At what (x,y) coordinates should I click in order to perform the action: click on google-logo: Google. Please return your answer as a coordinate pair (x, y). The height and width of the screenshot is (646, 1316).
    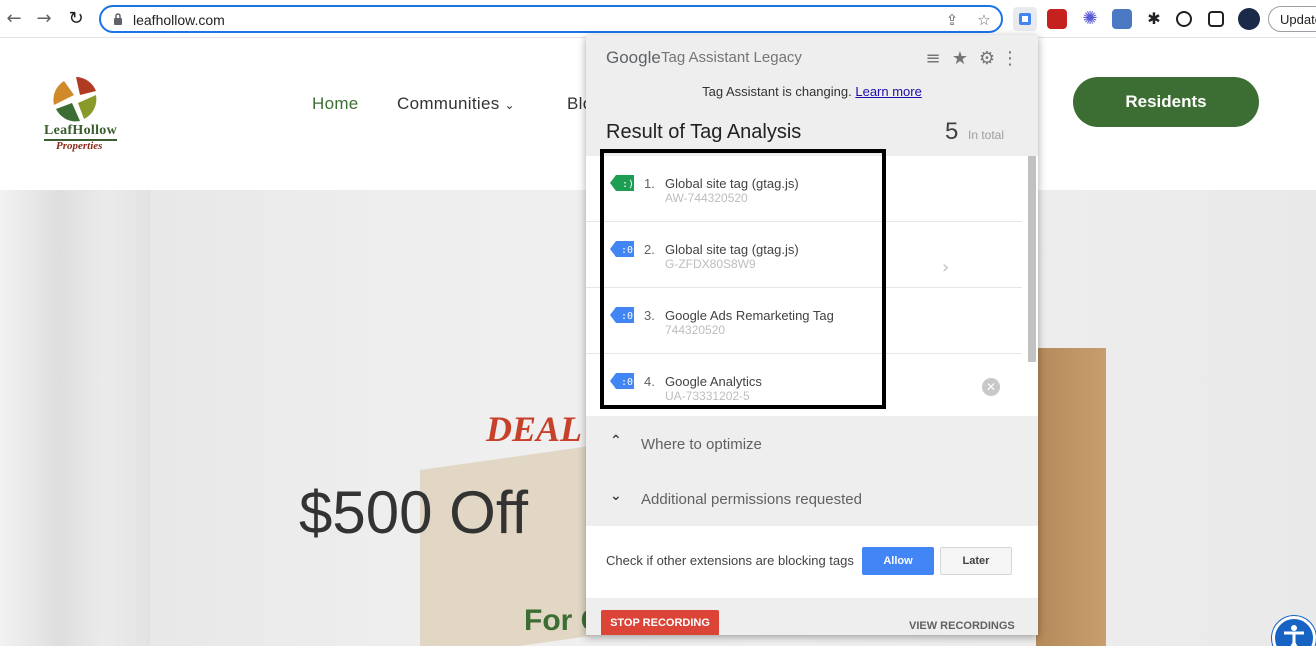
    Looking at the image, I should click on (633, 57).